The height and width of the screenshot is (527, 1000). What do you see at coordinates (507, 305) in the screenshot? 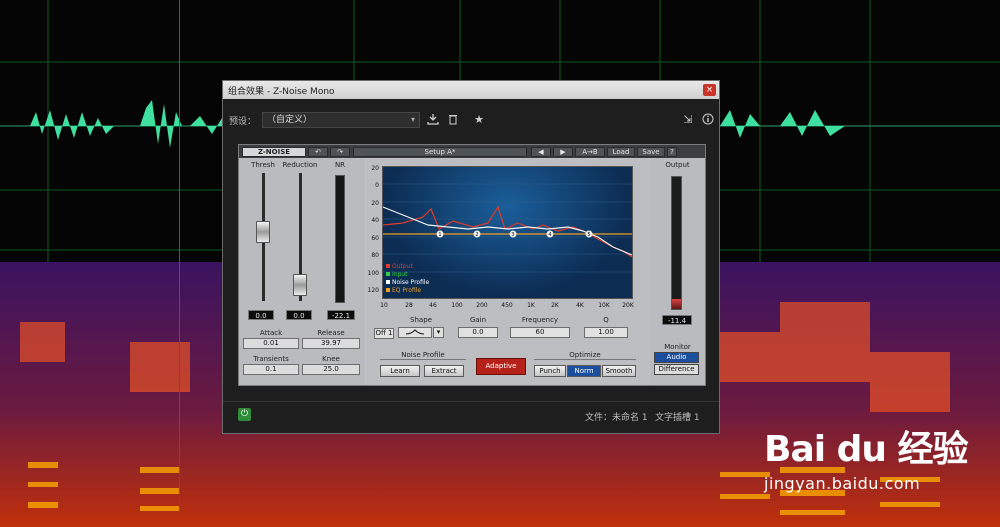
I see `x-tick: 450` at bounding box center [507, 305].